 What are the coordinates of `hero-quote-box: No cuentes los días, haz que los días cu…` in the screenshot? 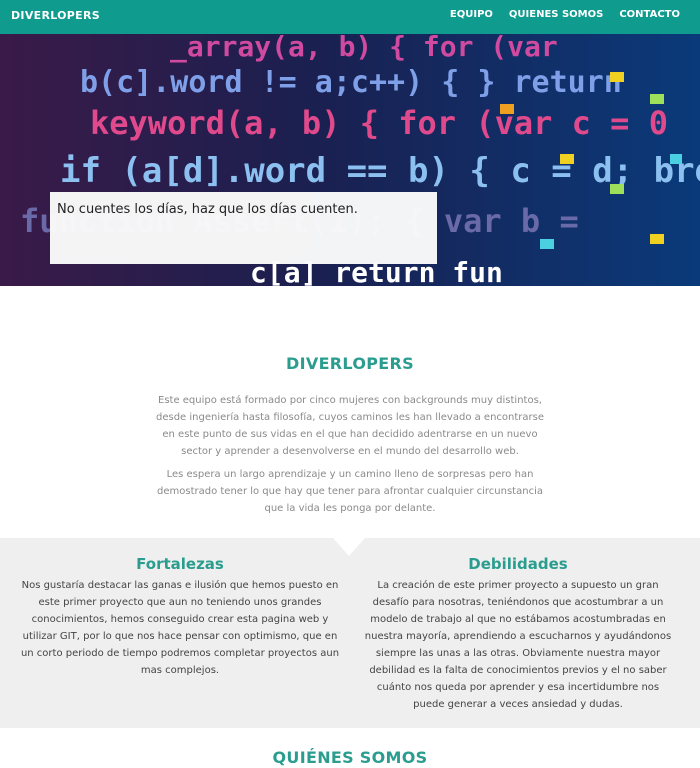 It's located at (243, 228).